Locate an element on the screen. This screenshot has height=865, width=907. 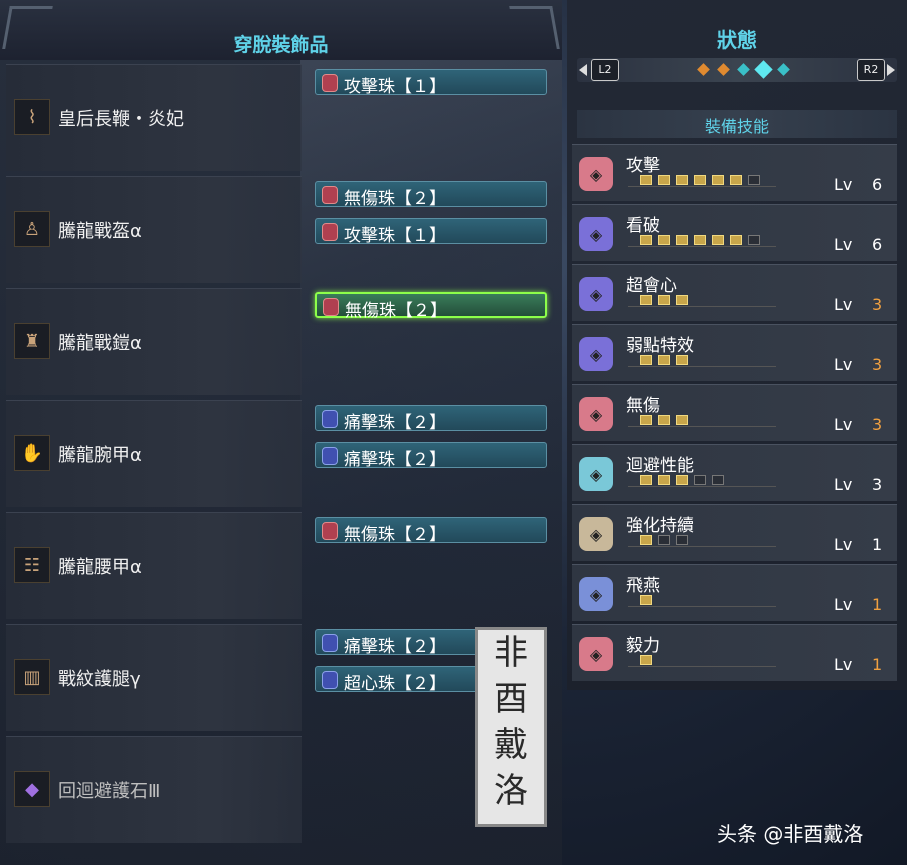
decoration-slot-selected: 無傷珠【２】 is located at coordinates (431, 306).